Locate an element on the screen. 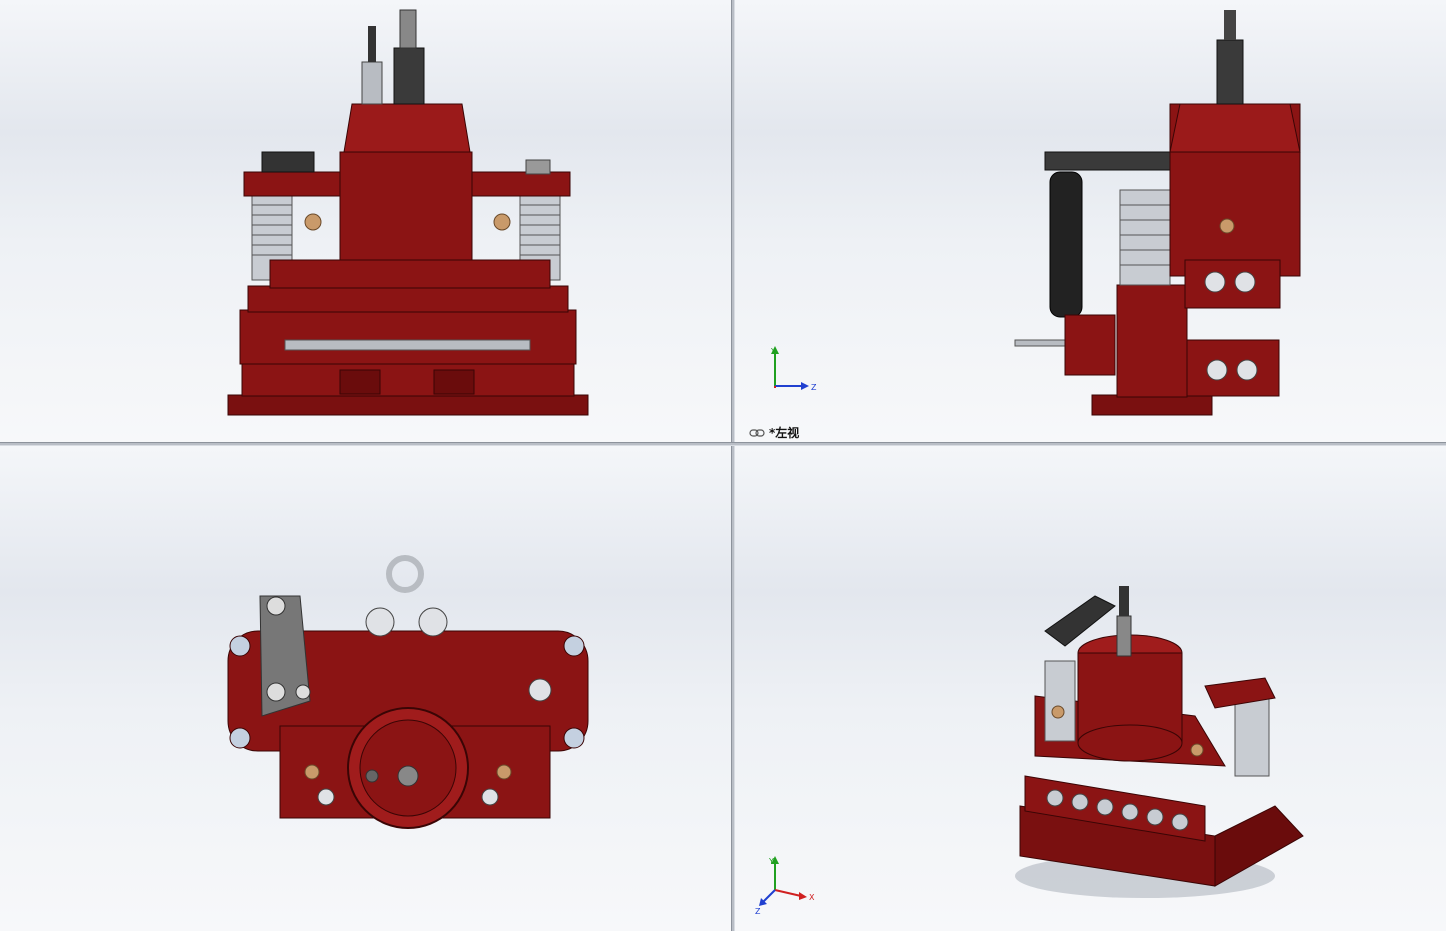  view-label: *左视 is located at coordinates (774, 432).